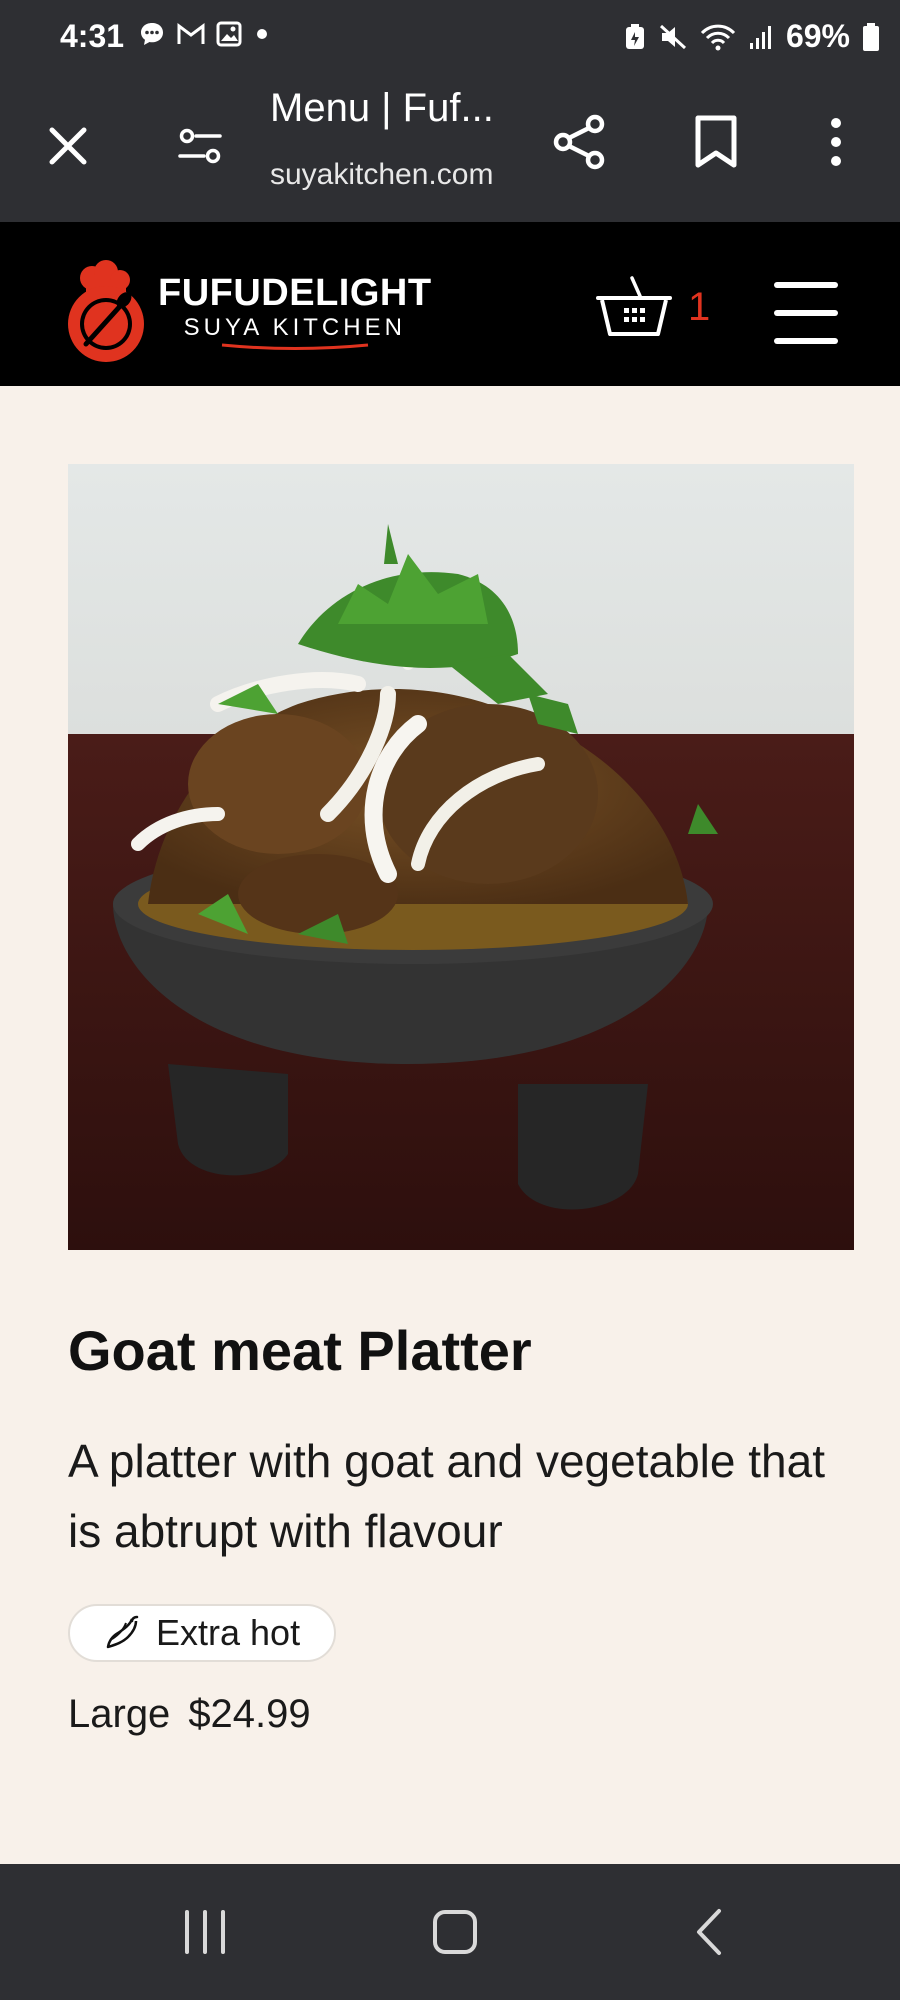  I want to click on tune-icon, so click(200, 146).